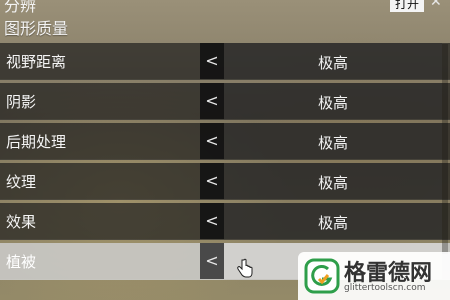 Image resolution: width=450 pixels, height=300 pixels. What do you see at coordinates (322, 276) in the screenshot?
I see `watermark-logo-icon` at bounding box center [322, 276].